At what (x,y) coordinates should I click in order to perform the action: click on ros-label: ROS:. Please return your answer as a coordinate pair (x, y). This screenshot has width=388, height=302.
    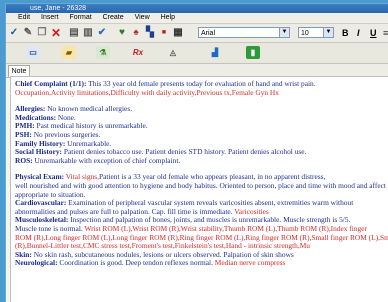
    Looking at the image, I should click on (24, 160).